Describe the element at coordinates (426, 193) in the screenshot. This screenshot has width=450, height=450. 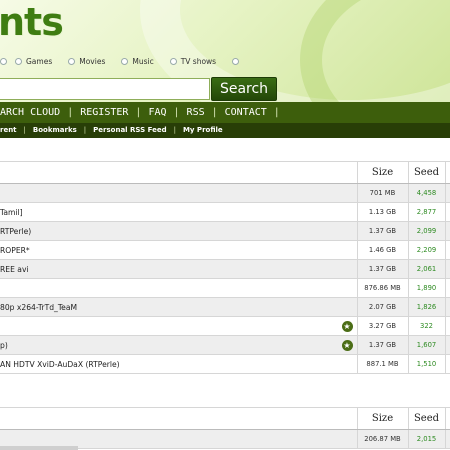
I see `torrent-seeds: 4,458` at that location.